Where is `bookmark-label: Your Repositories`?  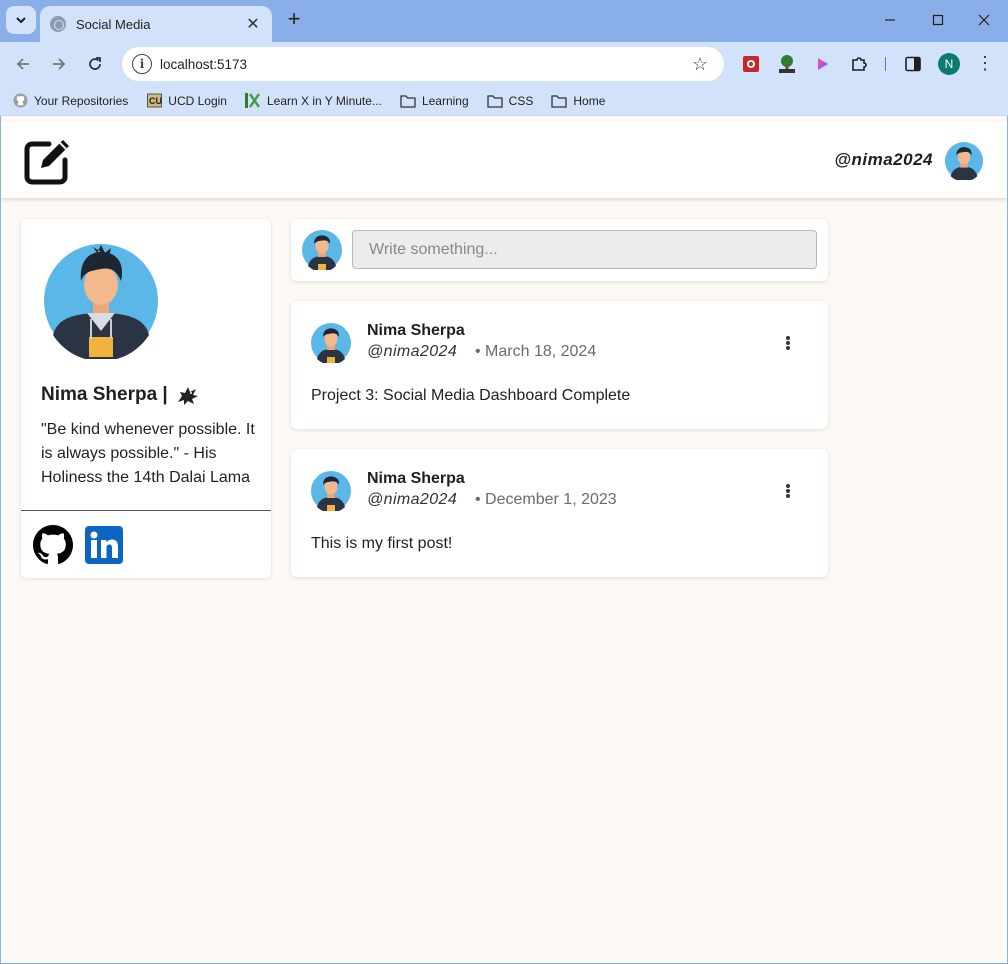 bookmark-label: Your Repositories is located at coordinates (81, 100).